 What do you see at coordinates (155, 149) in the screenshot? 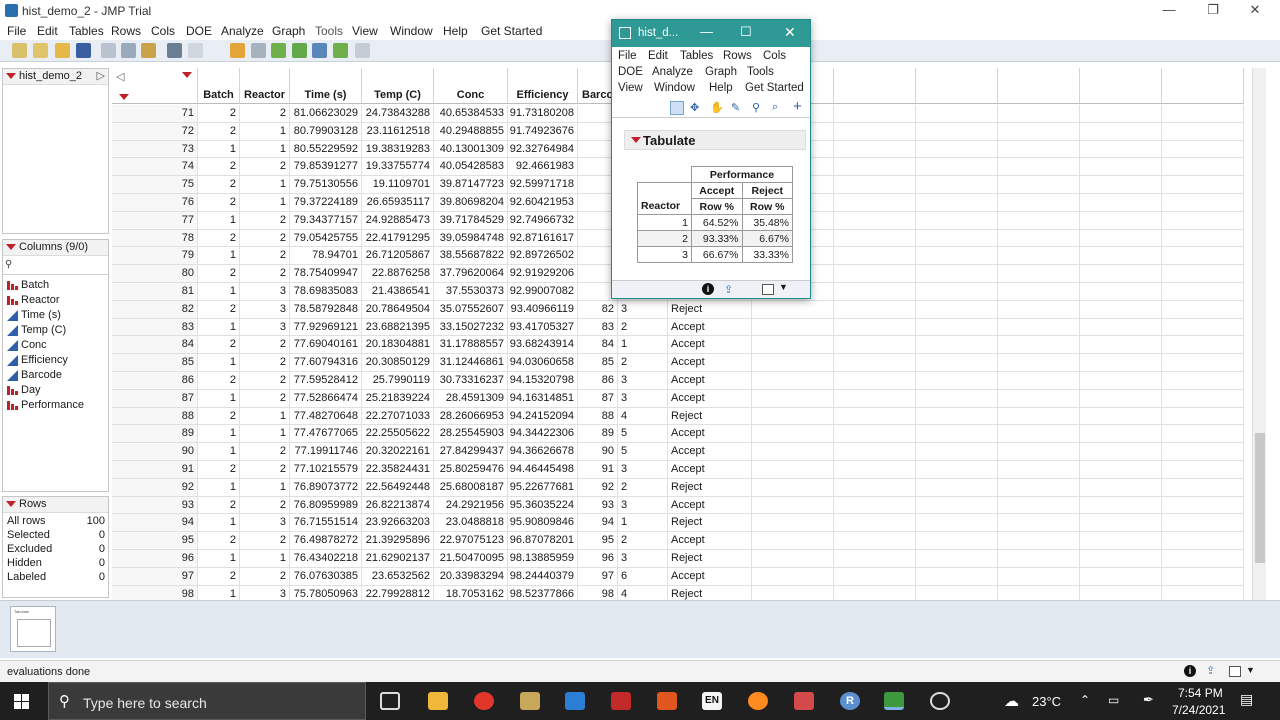
I see `row-number: 73` at bounding box center [155, 149].